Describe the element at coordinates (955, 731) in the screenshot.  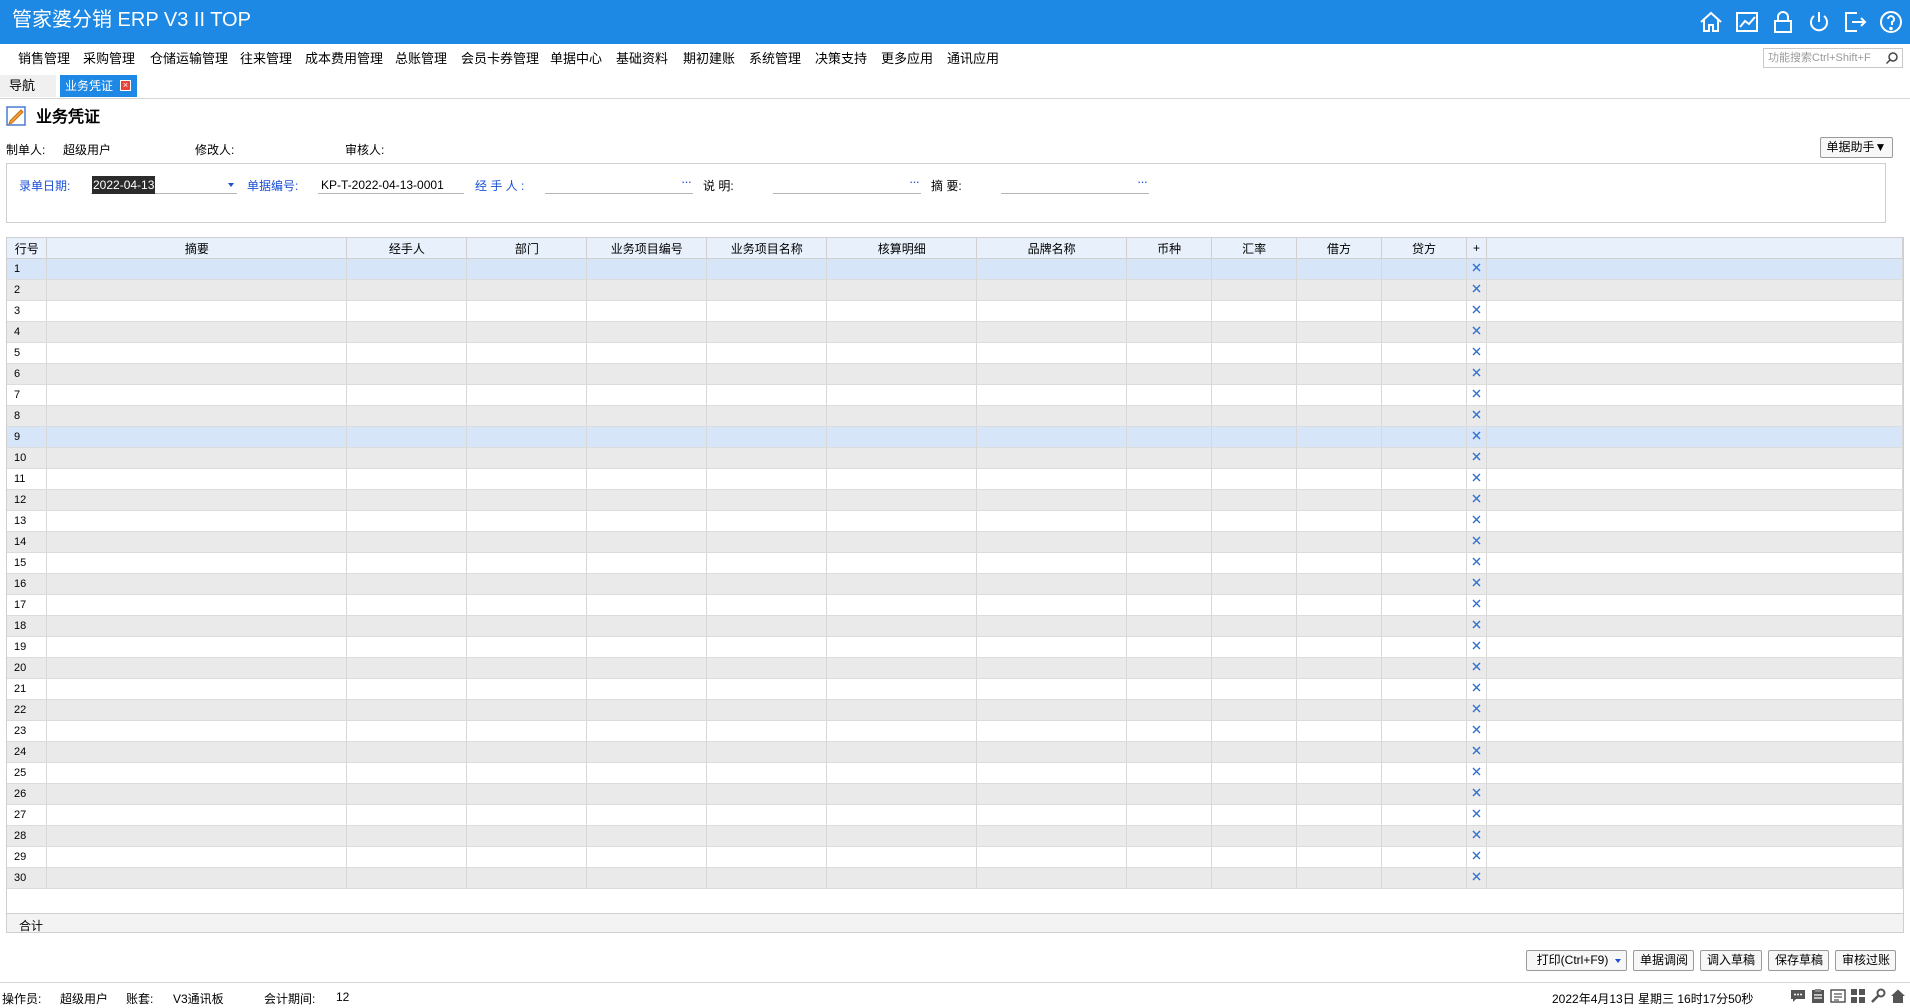
I see `table-row: 23` at that location.